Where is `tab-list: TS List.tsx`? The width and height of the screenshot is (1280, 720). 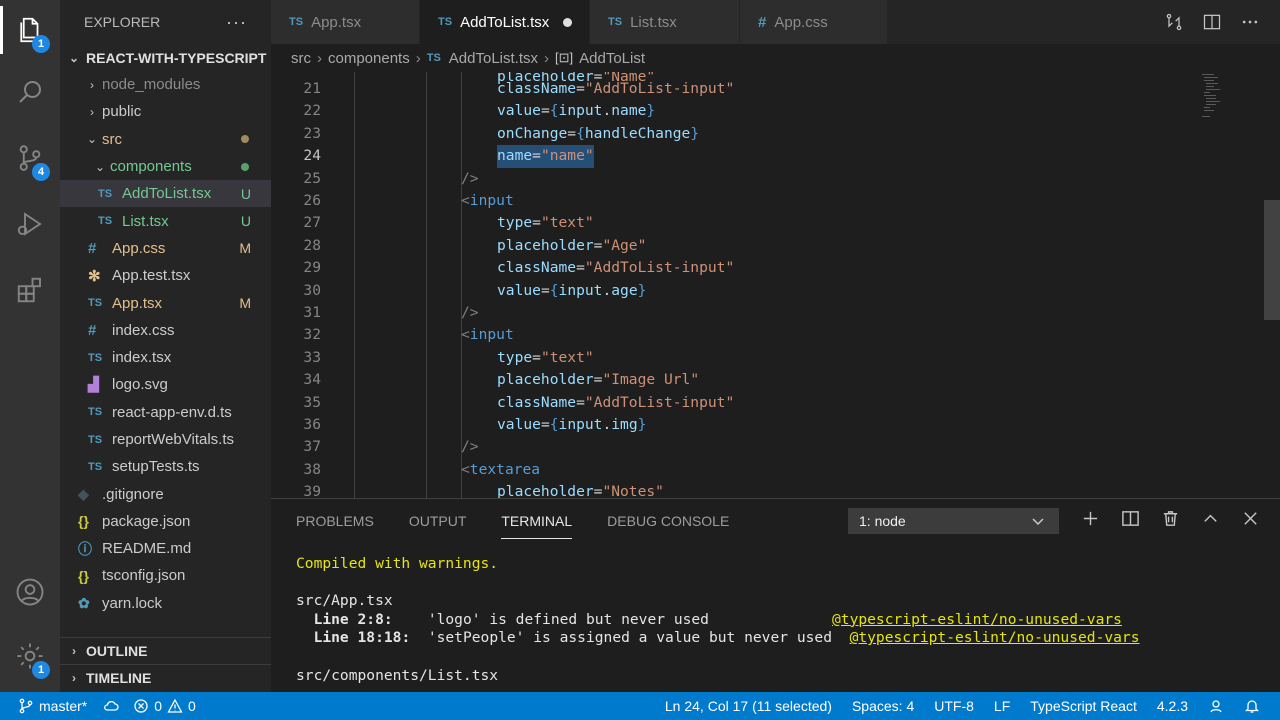 tab-list: TS List.tsx is located at coordinates (665, 22).